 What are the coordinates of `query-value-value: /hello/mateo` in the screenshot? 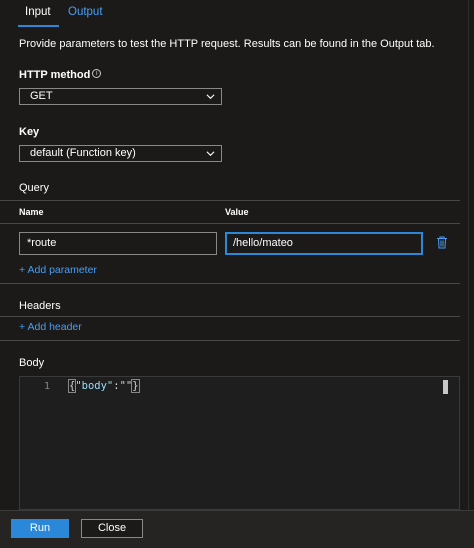 It's located at (263, 243).